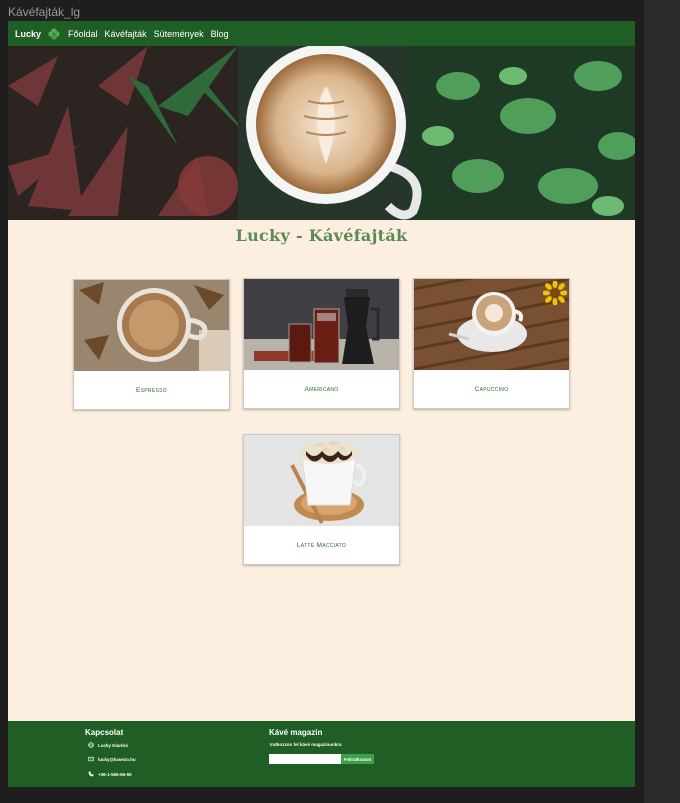  I want to click on coffee-card-latte-macciato: Latte Macciato, so click(321, 499).